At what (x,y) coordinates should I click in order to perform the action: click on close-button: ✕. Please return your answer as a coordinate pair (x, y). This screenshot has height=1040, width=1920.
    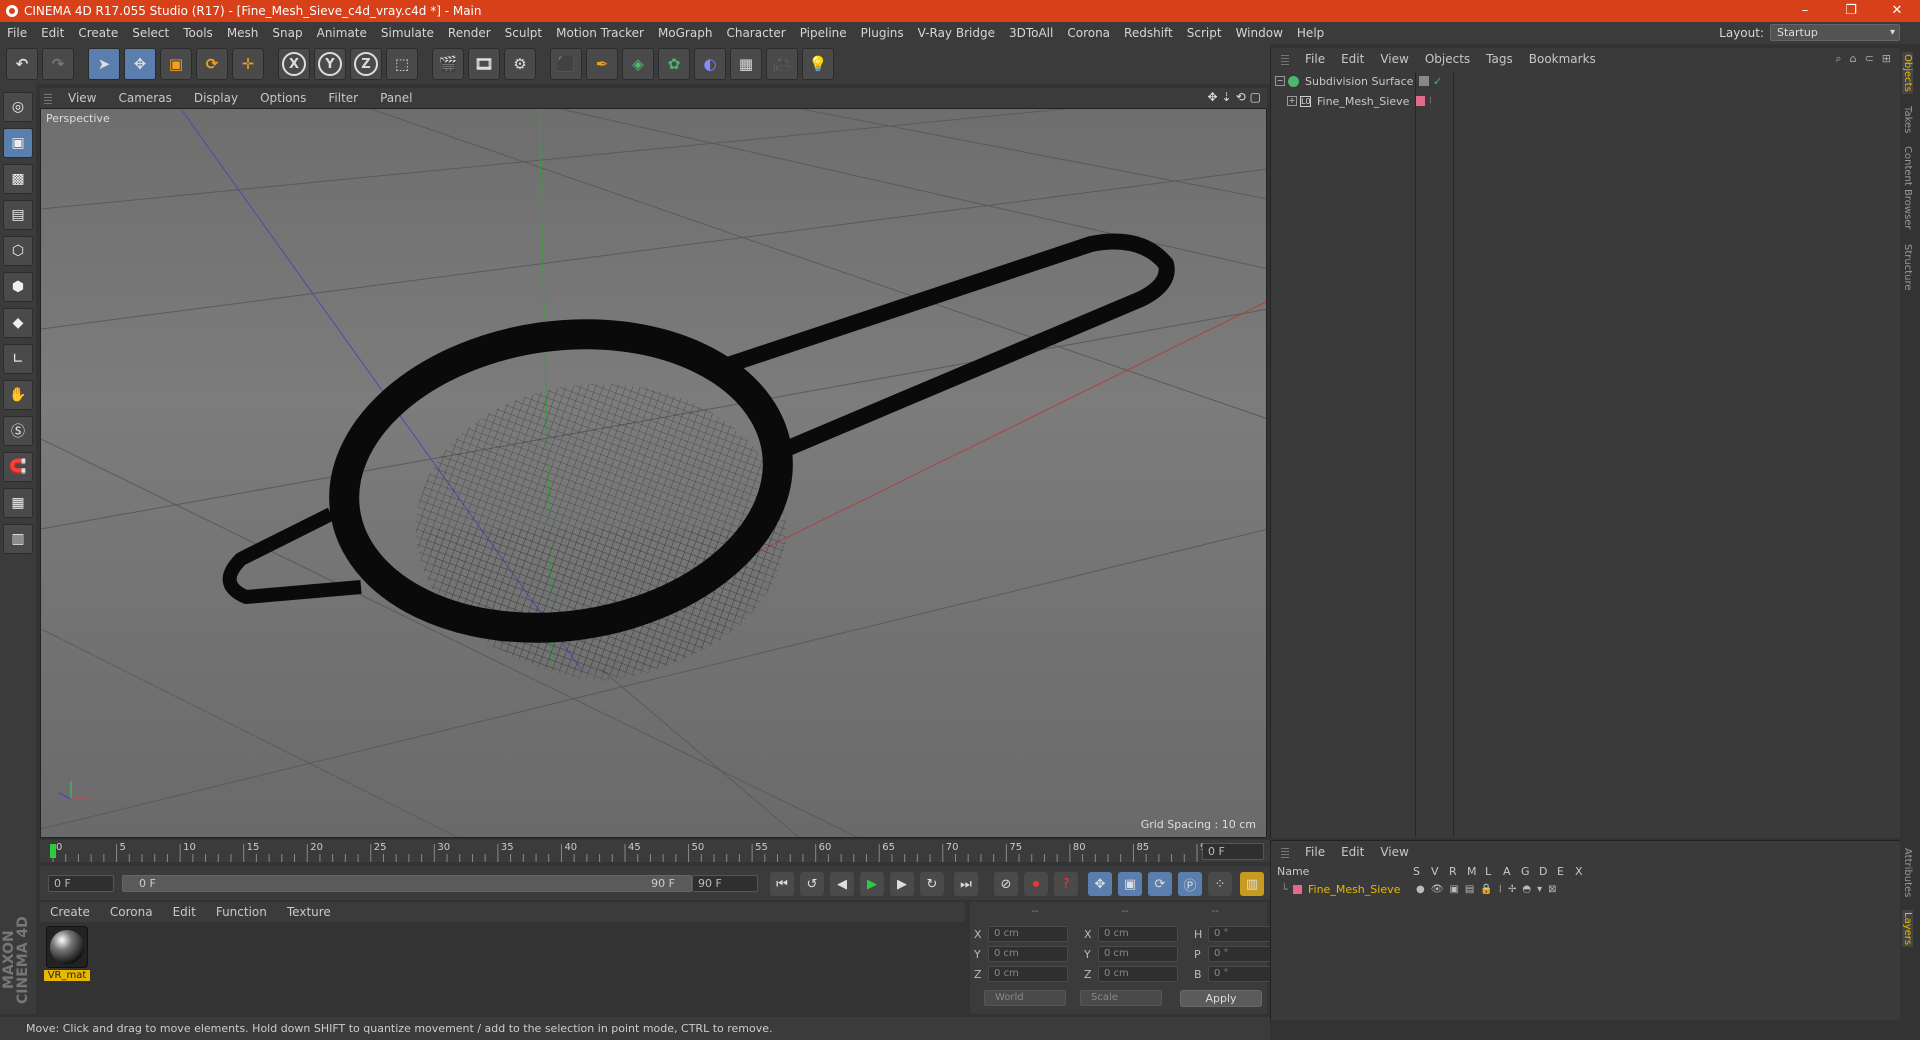
    Looking at the image, I should click on (1897, 11).